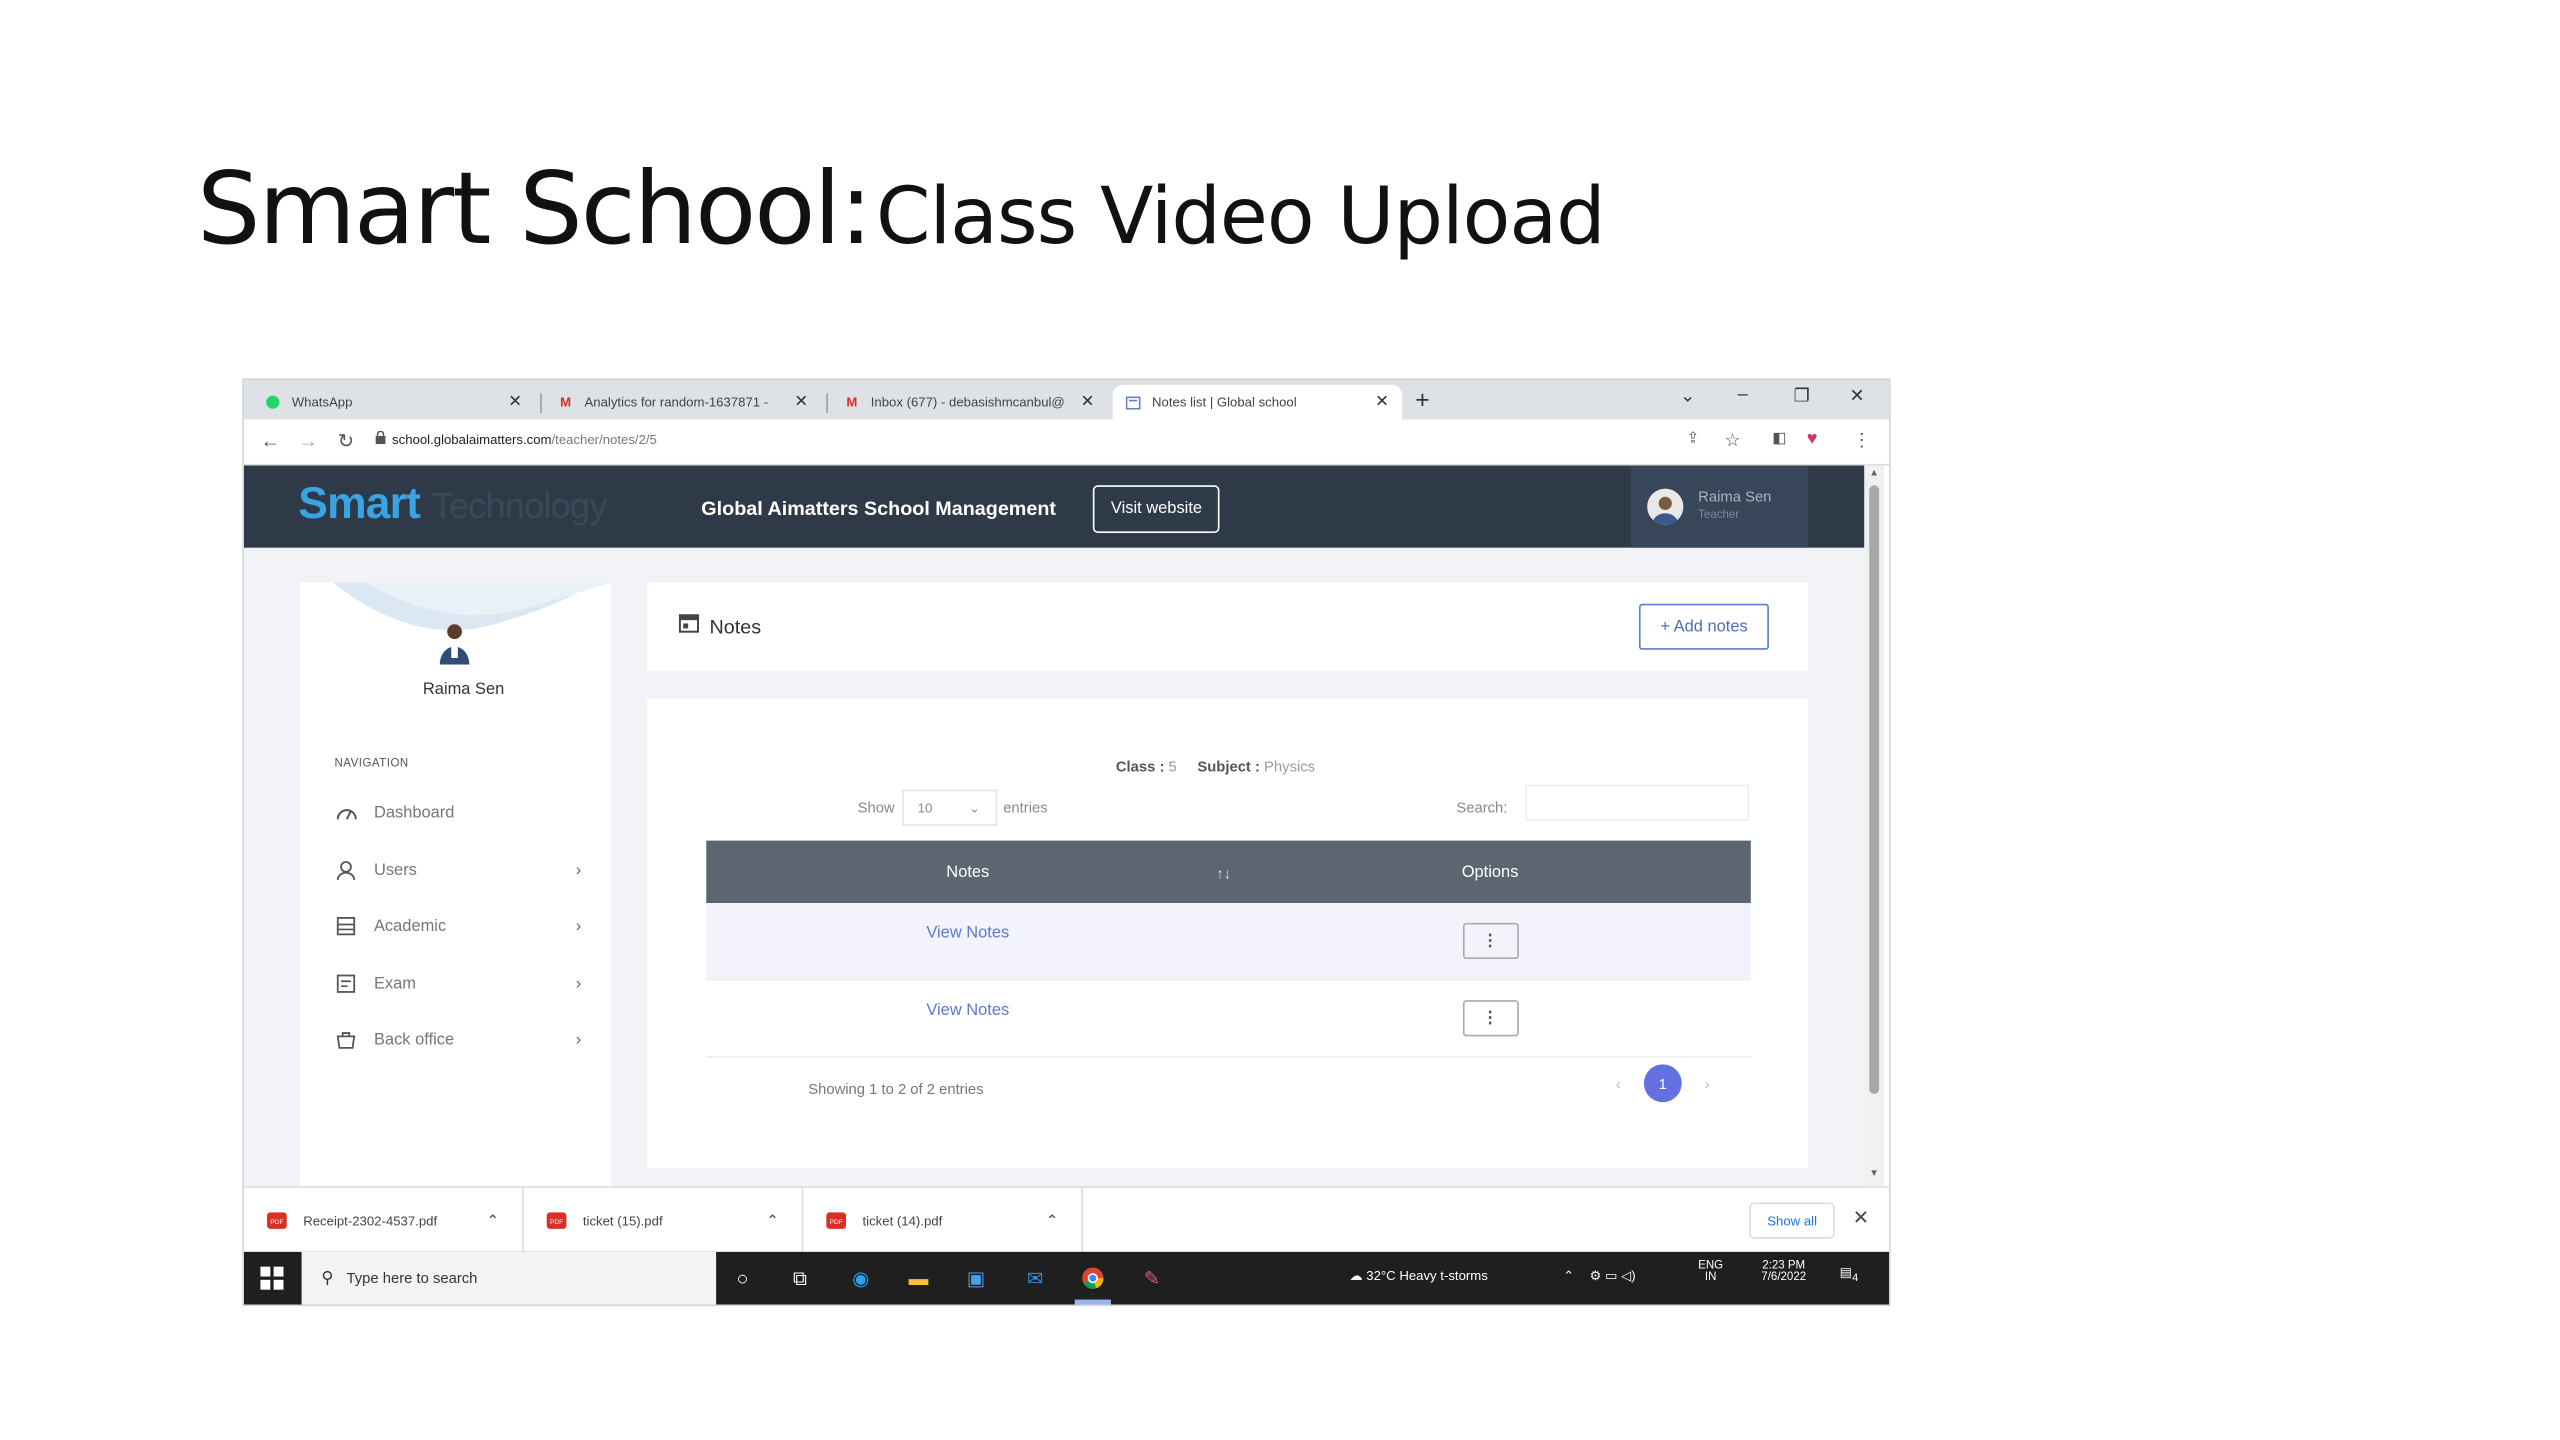 This screenshot has height=1440, width=2560. Describe the element at coordinates (949, 807) in the screenshot. I see `entries-select: 10 ⌄` at that location.